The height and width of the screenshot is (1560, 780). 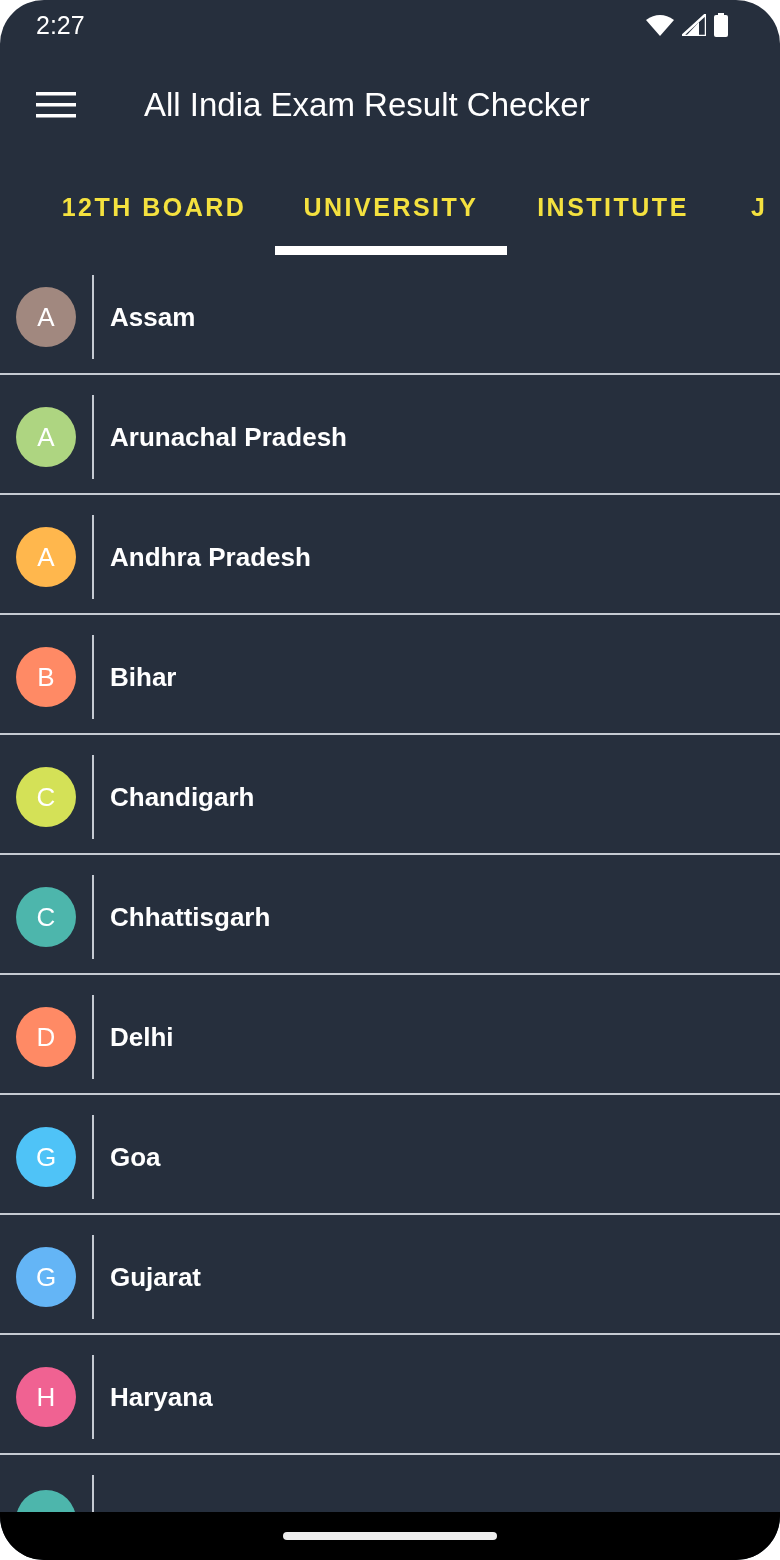 What do you see at coordinates (694, 25) in the screenshot?
I see `signal-icon` at bounding box center [694, 25].